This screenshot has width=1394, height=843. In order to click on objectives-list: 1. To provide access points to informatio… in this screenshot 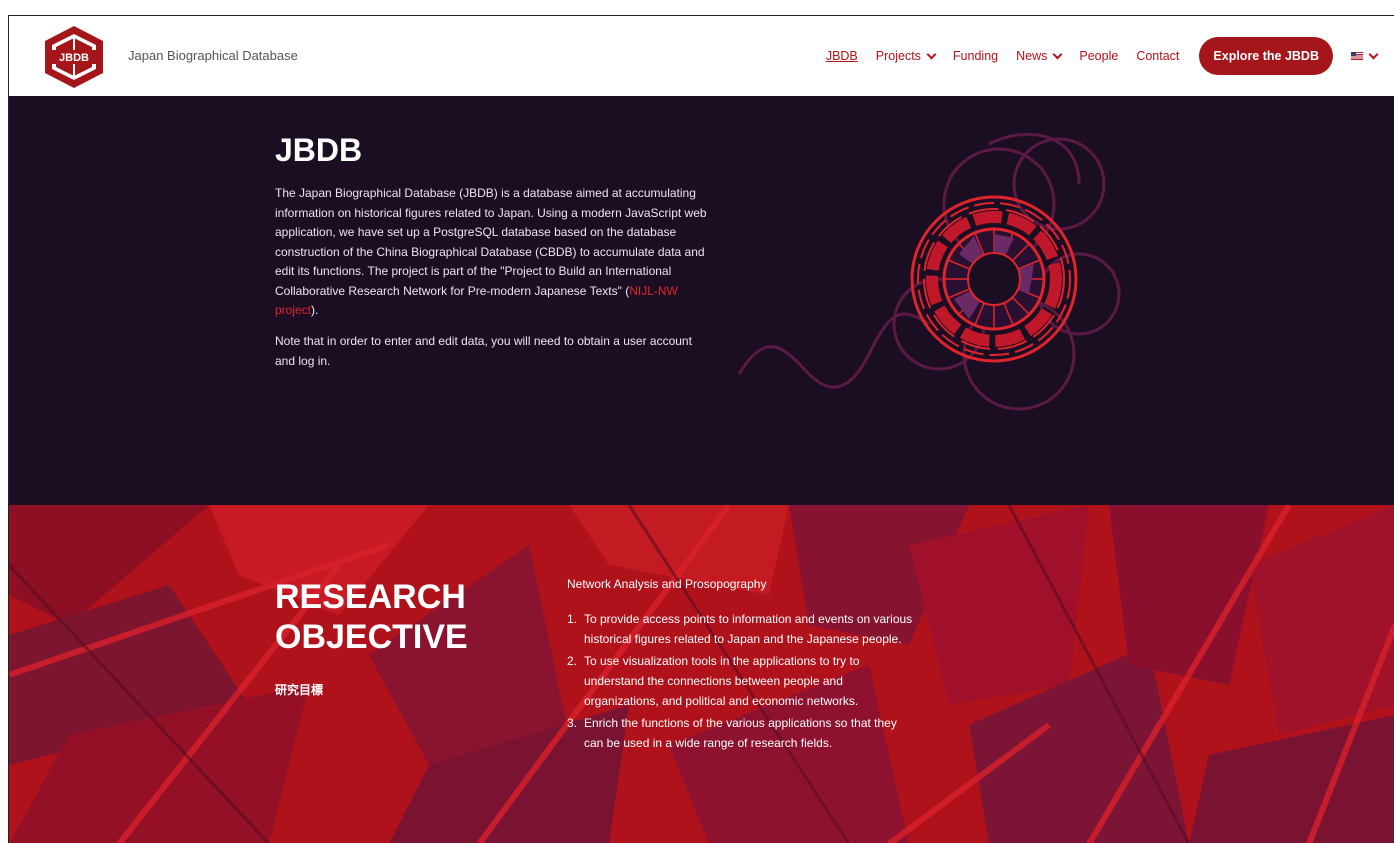, I will do `click(742, 682)`.